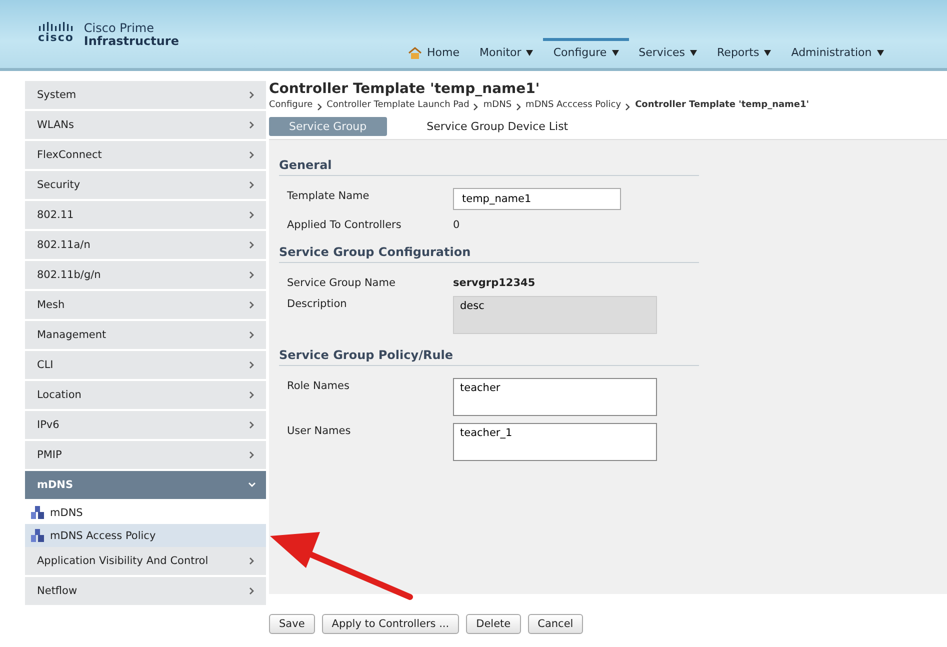 The height and width of the screenshot is (647, 947). I want to click on text-field: temp_name1, so click(537, 199).